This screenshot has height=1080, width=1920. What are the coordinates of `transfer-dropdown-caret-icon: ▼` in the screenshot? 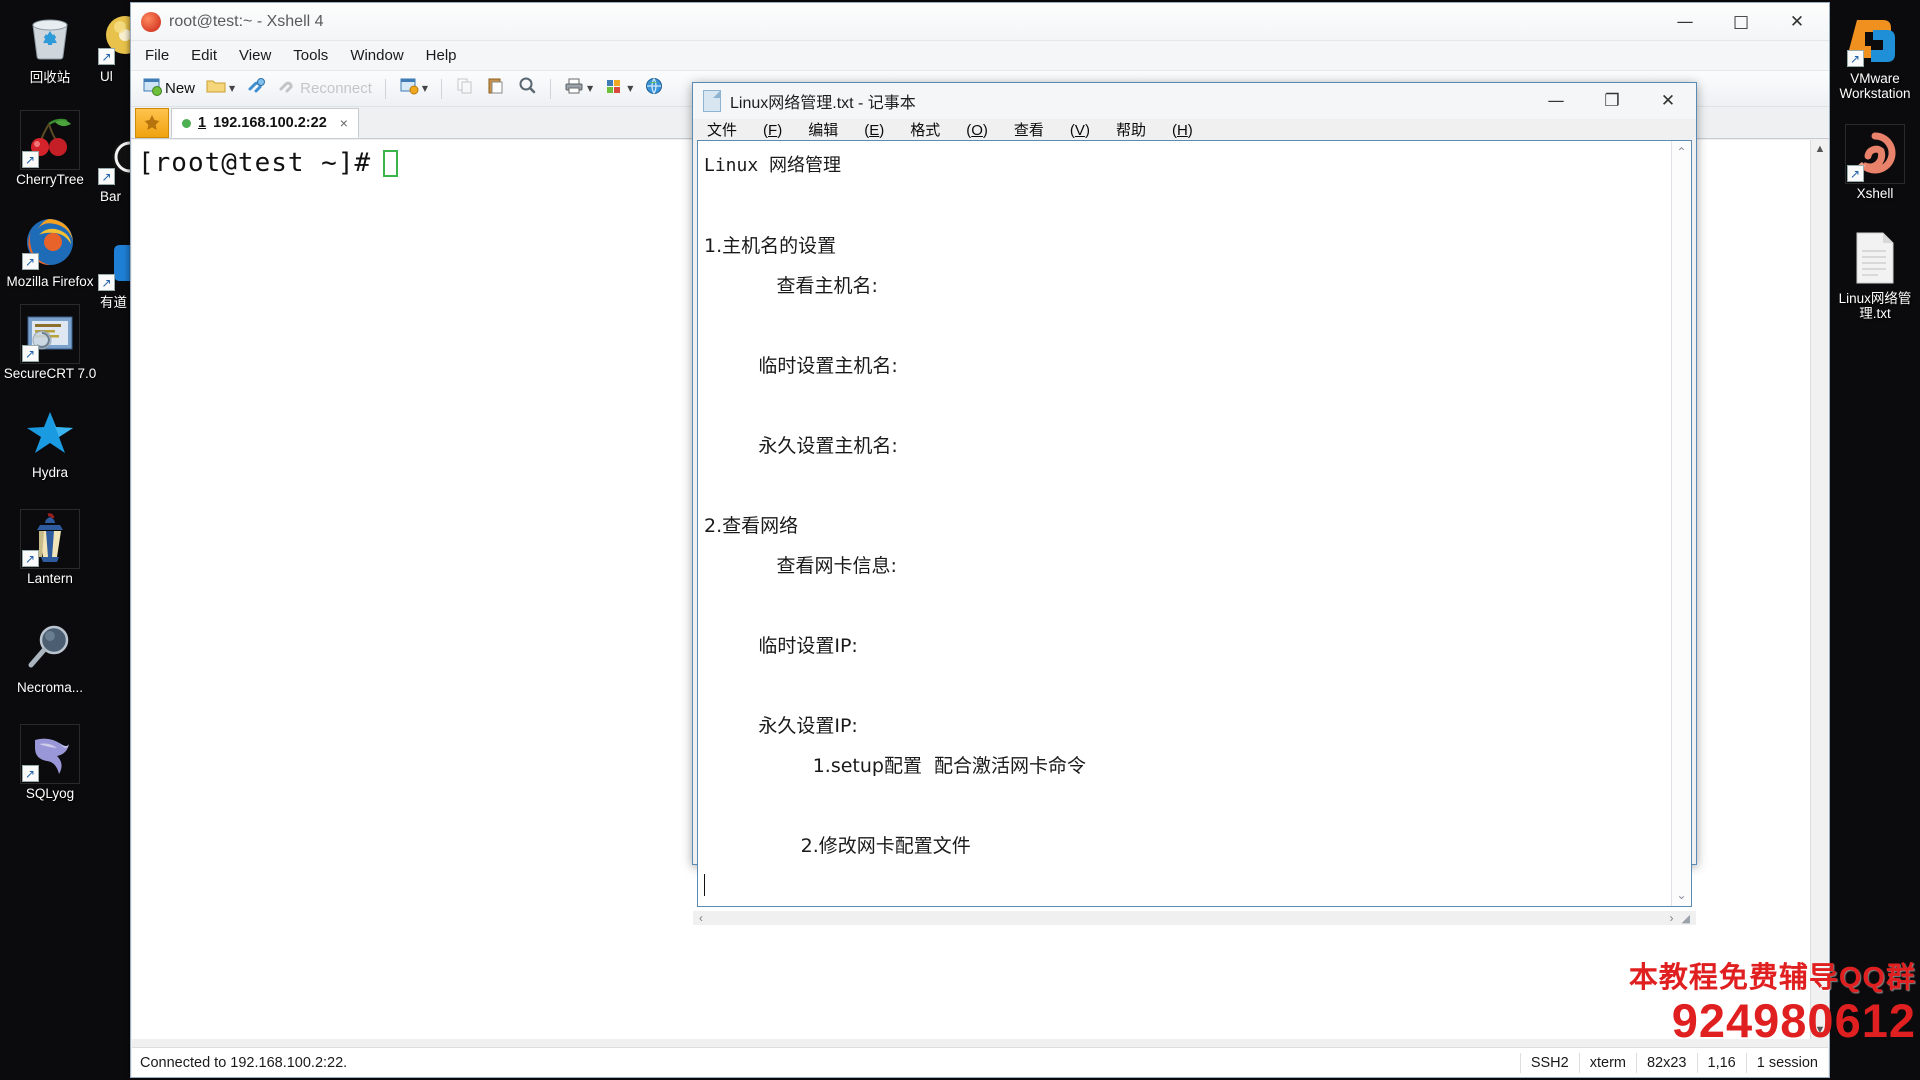 It's located at (630, 88).